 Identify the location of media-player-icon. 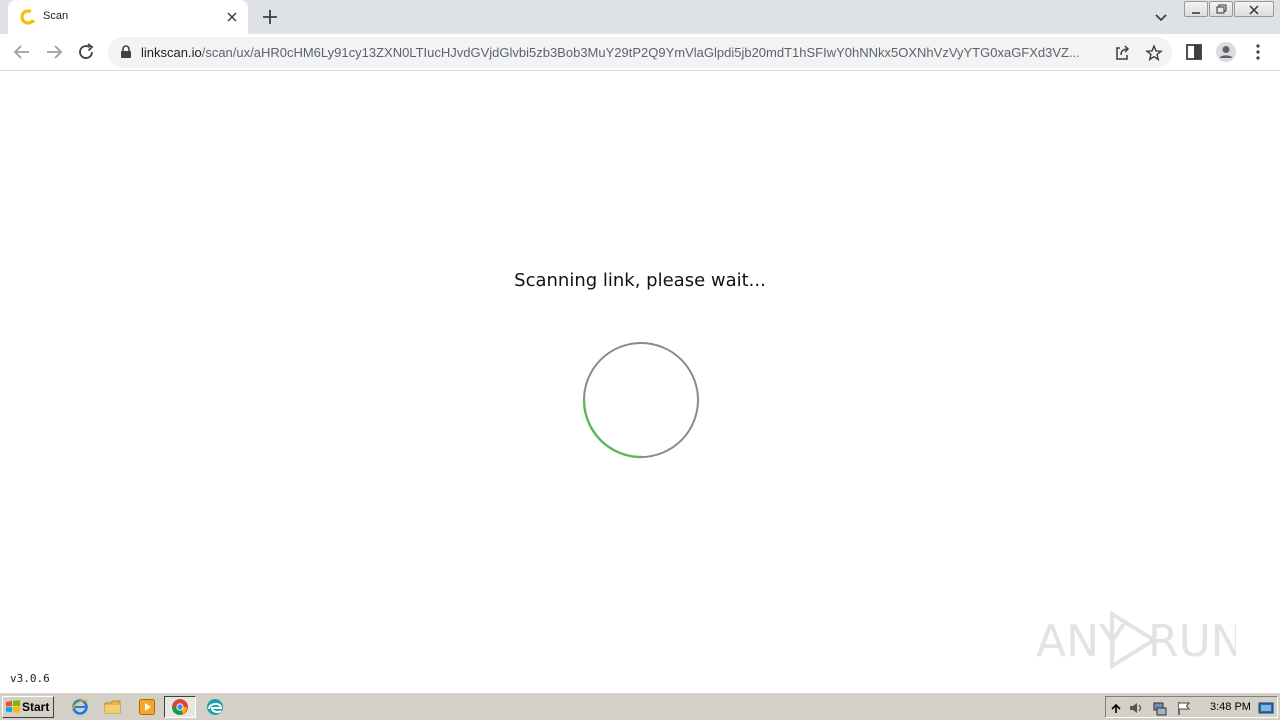
(147, 707).